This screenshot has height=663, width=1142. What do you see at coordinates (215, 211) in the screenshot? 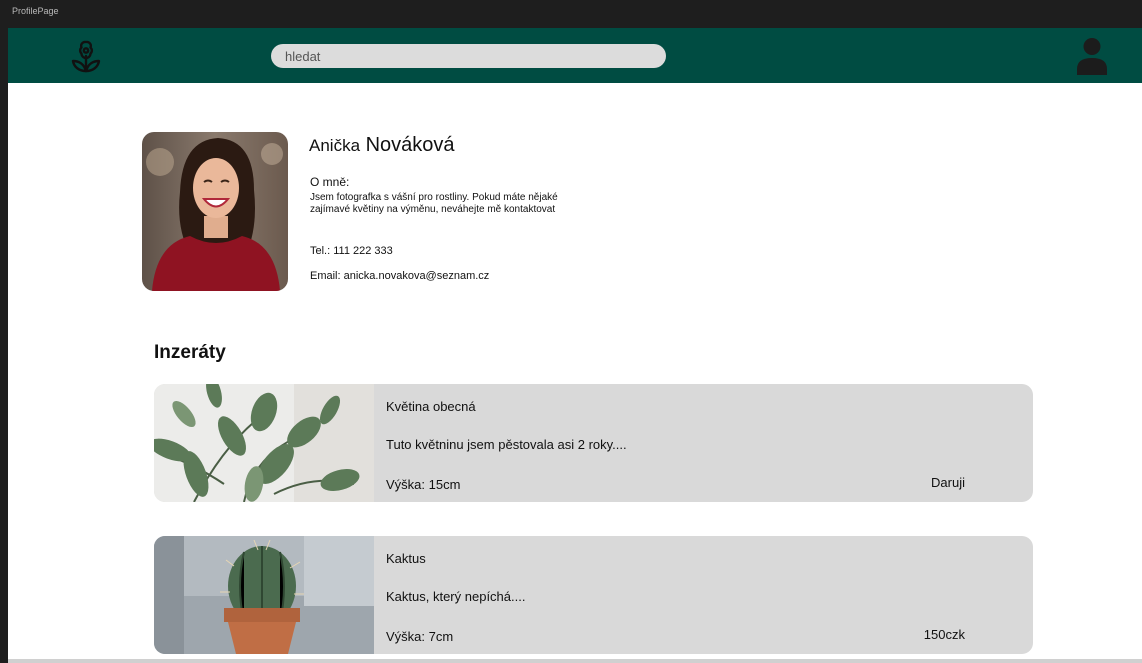
I see `profile-photo` at bounding box center [215, 211].